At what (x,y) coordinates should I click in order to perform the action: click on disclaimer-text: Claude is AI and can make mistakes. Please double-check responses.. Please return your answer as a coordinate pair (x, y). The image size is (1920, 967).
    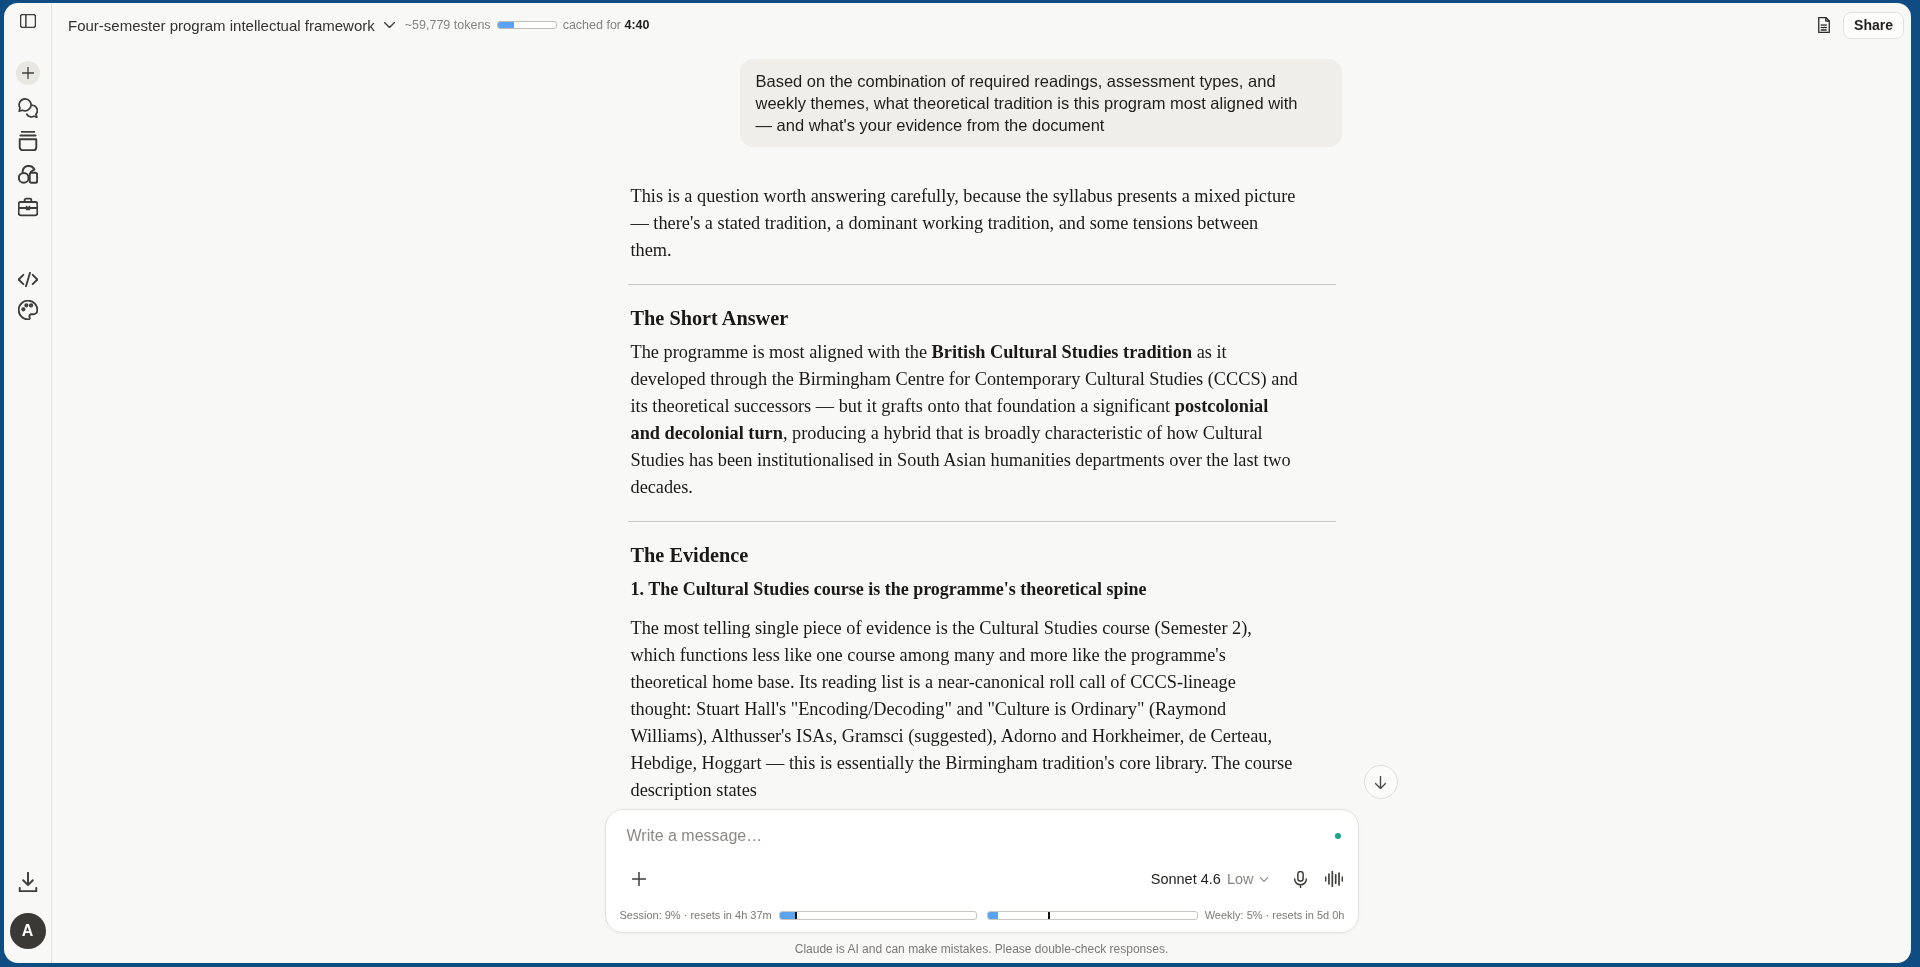
    Looking at the image, I should click on (981, 949).